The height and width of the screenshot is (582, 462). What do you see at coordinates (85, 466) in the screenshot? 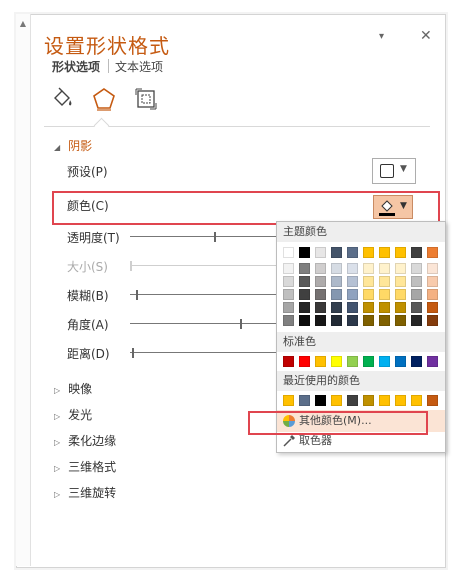
I see `collapsed-section: ▷ 三维格式` at bounding box center [85, 466].